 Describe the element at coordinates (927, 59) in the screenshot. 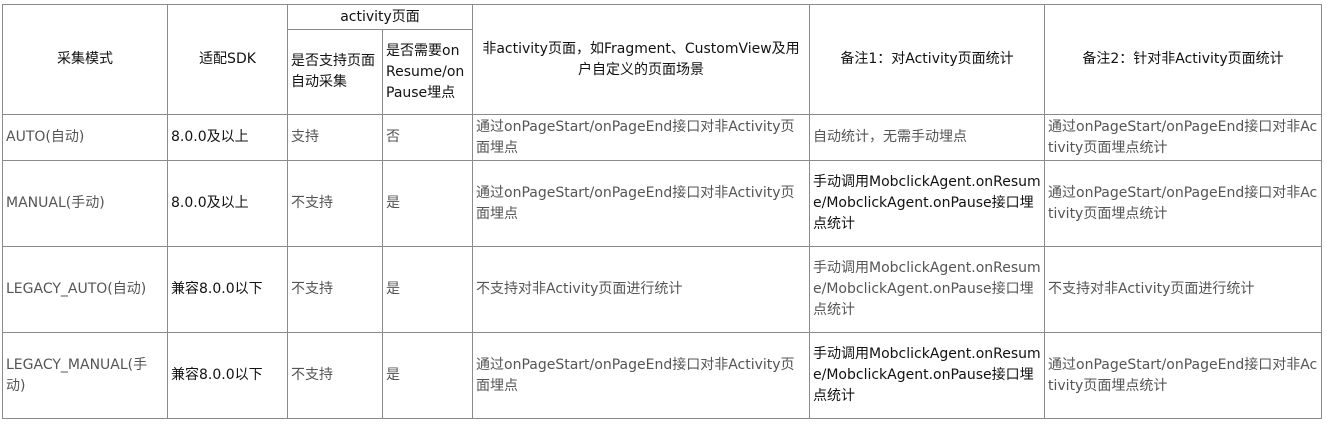

I see `header-note1: 备注1：对Activity页面统计` at that location.